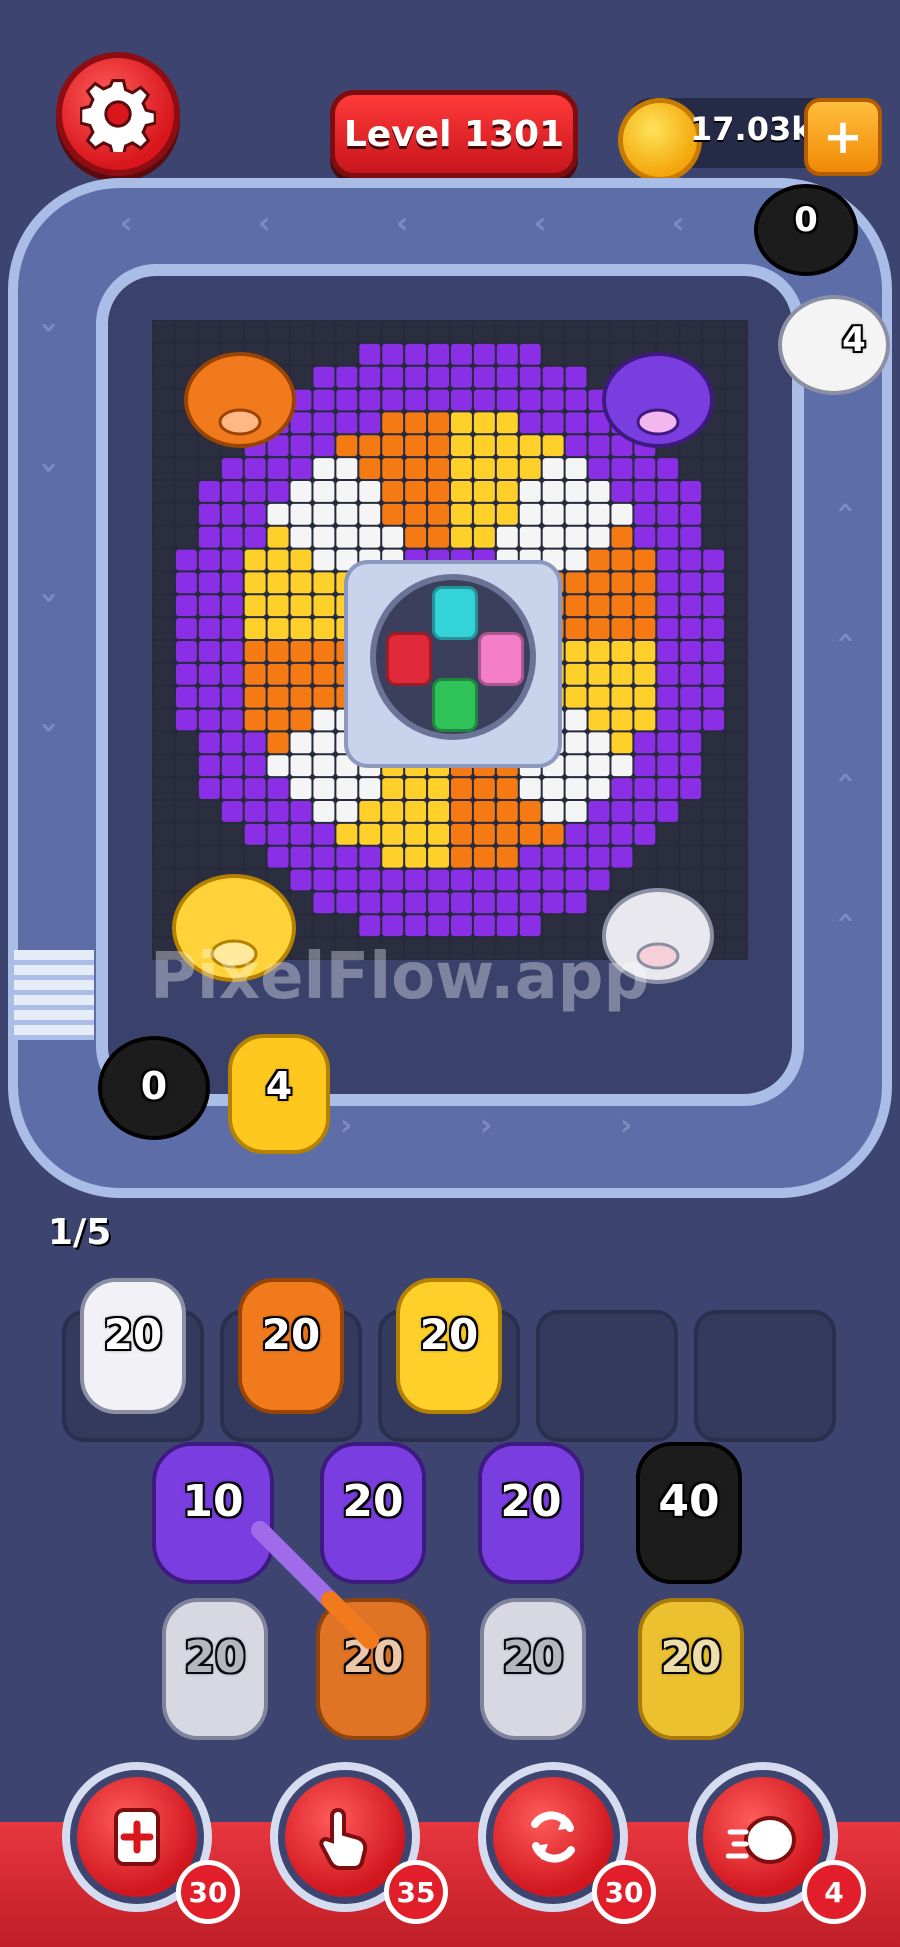  Describe the element at coordinates (449, 1346) in the screenshot. I see `slot-pig-yellow: 20` at that location.